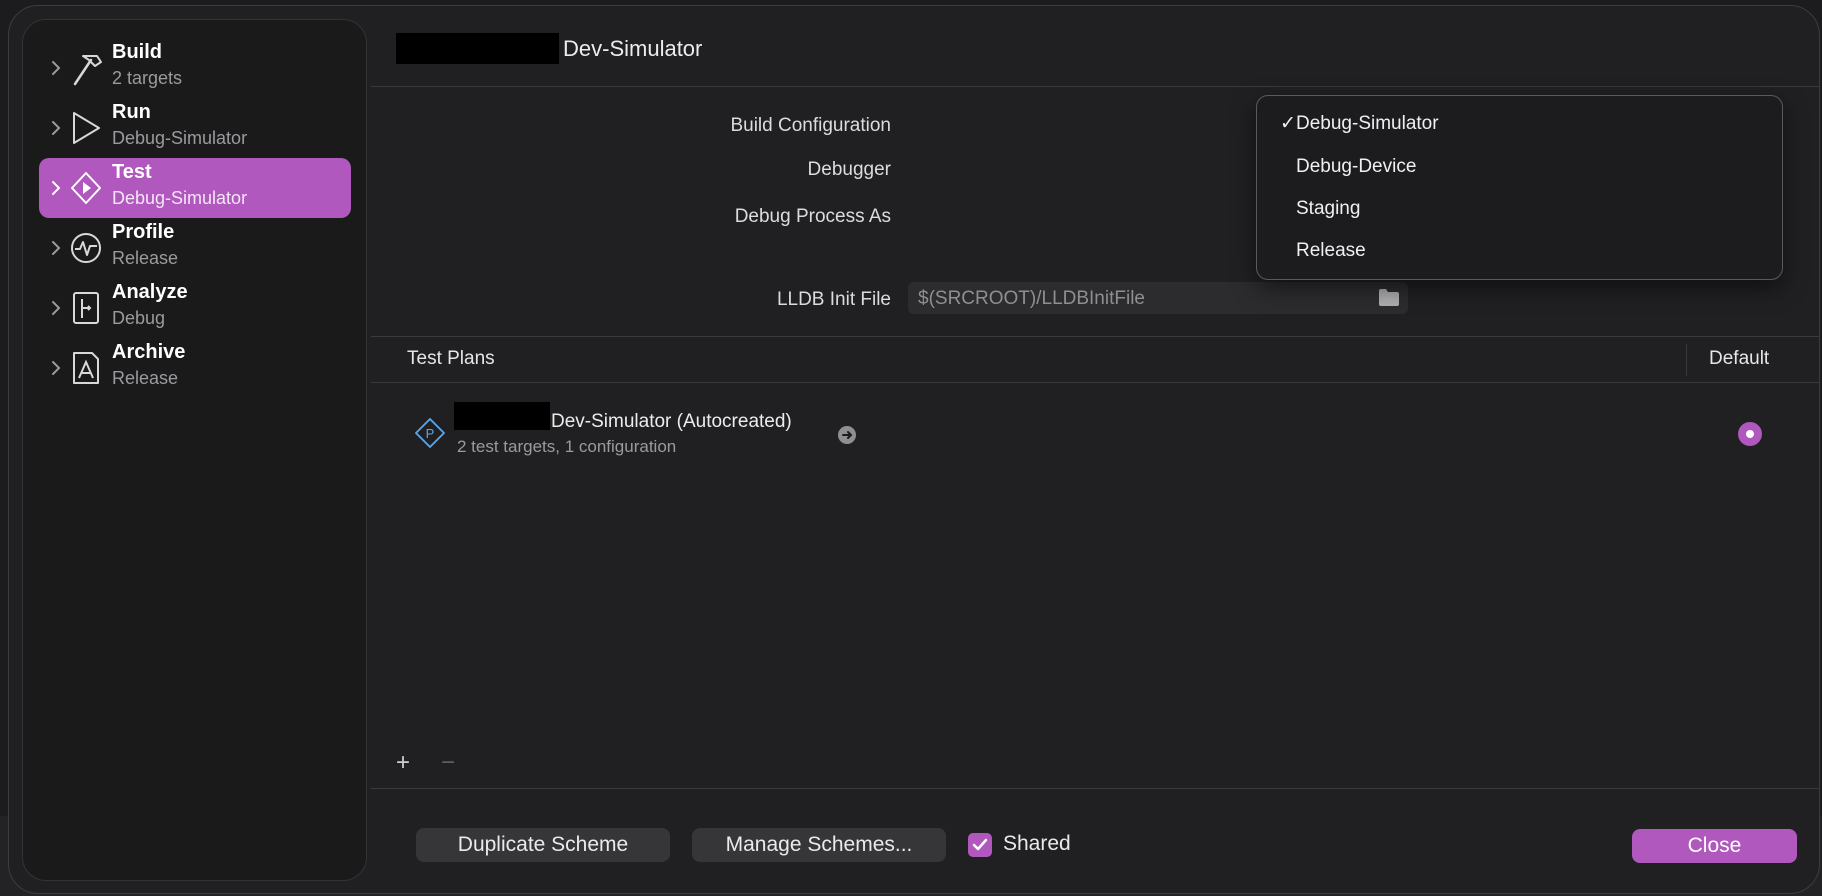 The width and height of the screenshot is (1822, 896). I want to click on menu-item-debug-device: Debug-Device, so click(1519, 166).